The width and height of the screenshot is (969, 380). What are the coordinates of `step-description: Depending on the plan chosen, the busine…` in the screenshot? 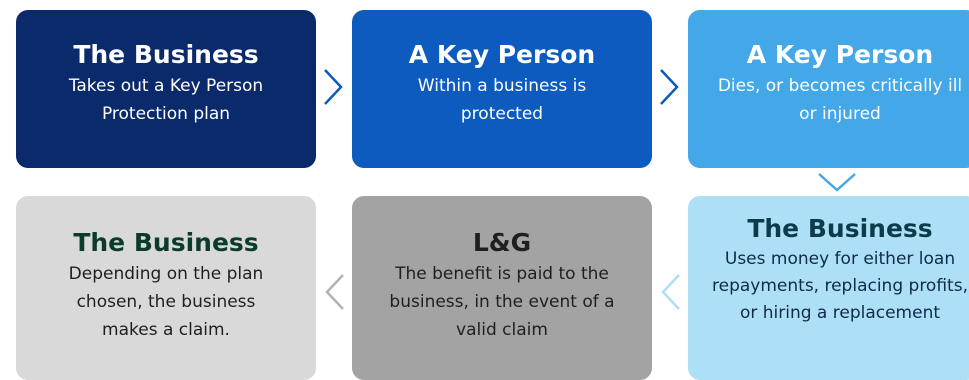 It's located at (166, 302).